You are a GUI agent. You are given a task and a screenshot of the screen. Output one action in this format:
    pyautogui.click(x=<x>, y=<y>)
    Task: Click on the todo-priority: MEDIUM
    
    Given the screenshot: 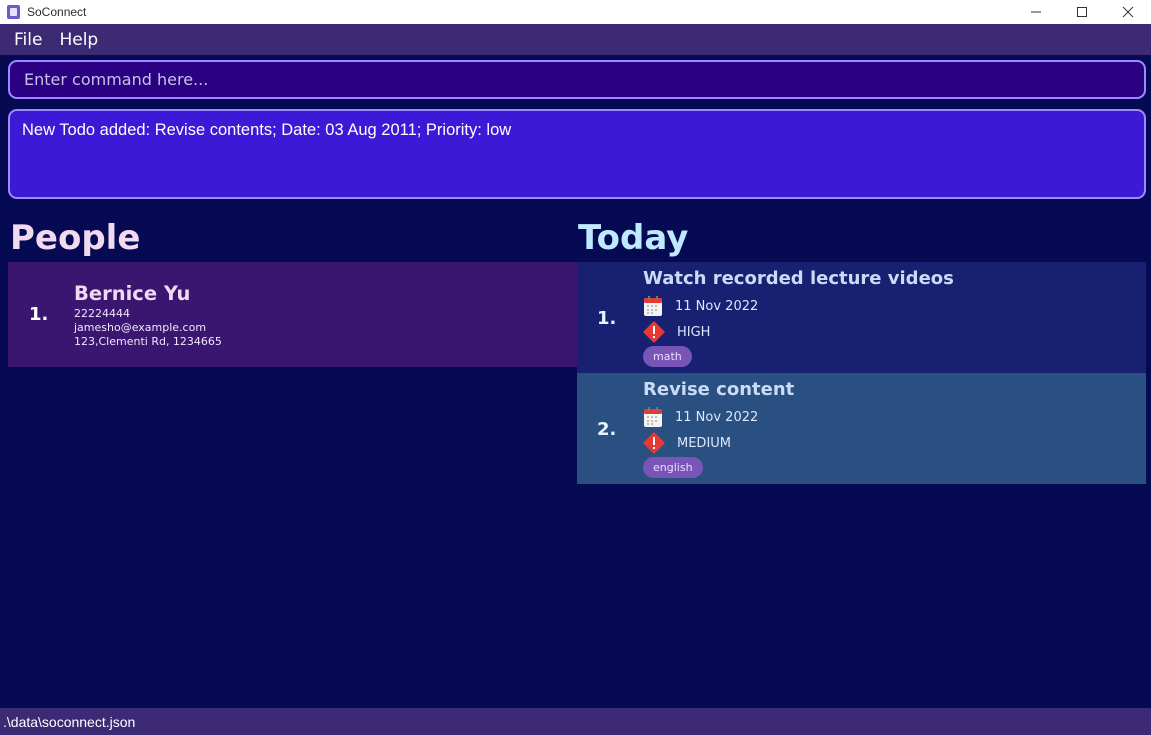 What is the action you would take?
    pyautogui.click(x=704, y=443)
    